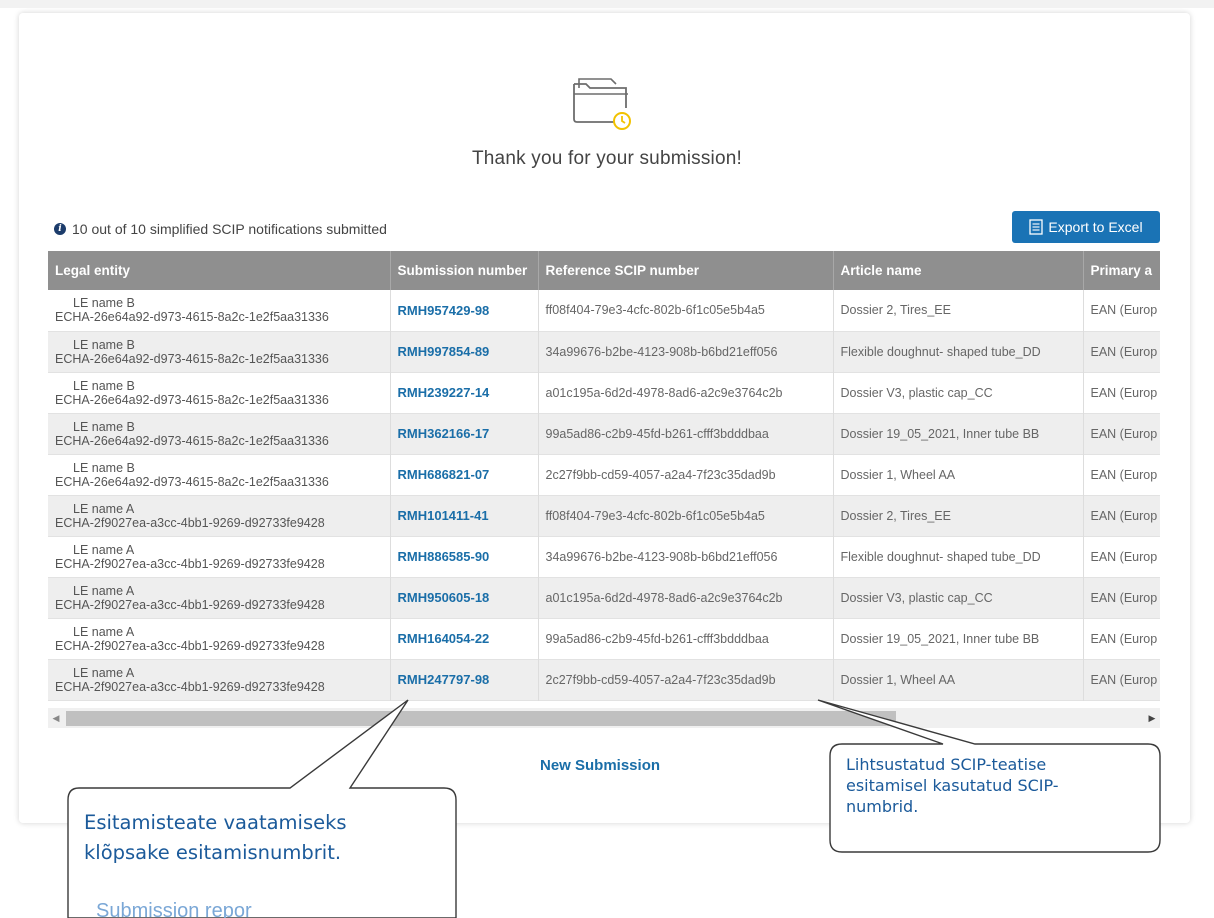 This screenshot has width=1214, height=918. I want to click on reference-scip-cell: a01c195a-6d2d-4978-8ad6-a2c9e3764c2b, so click(686, 392).